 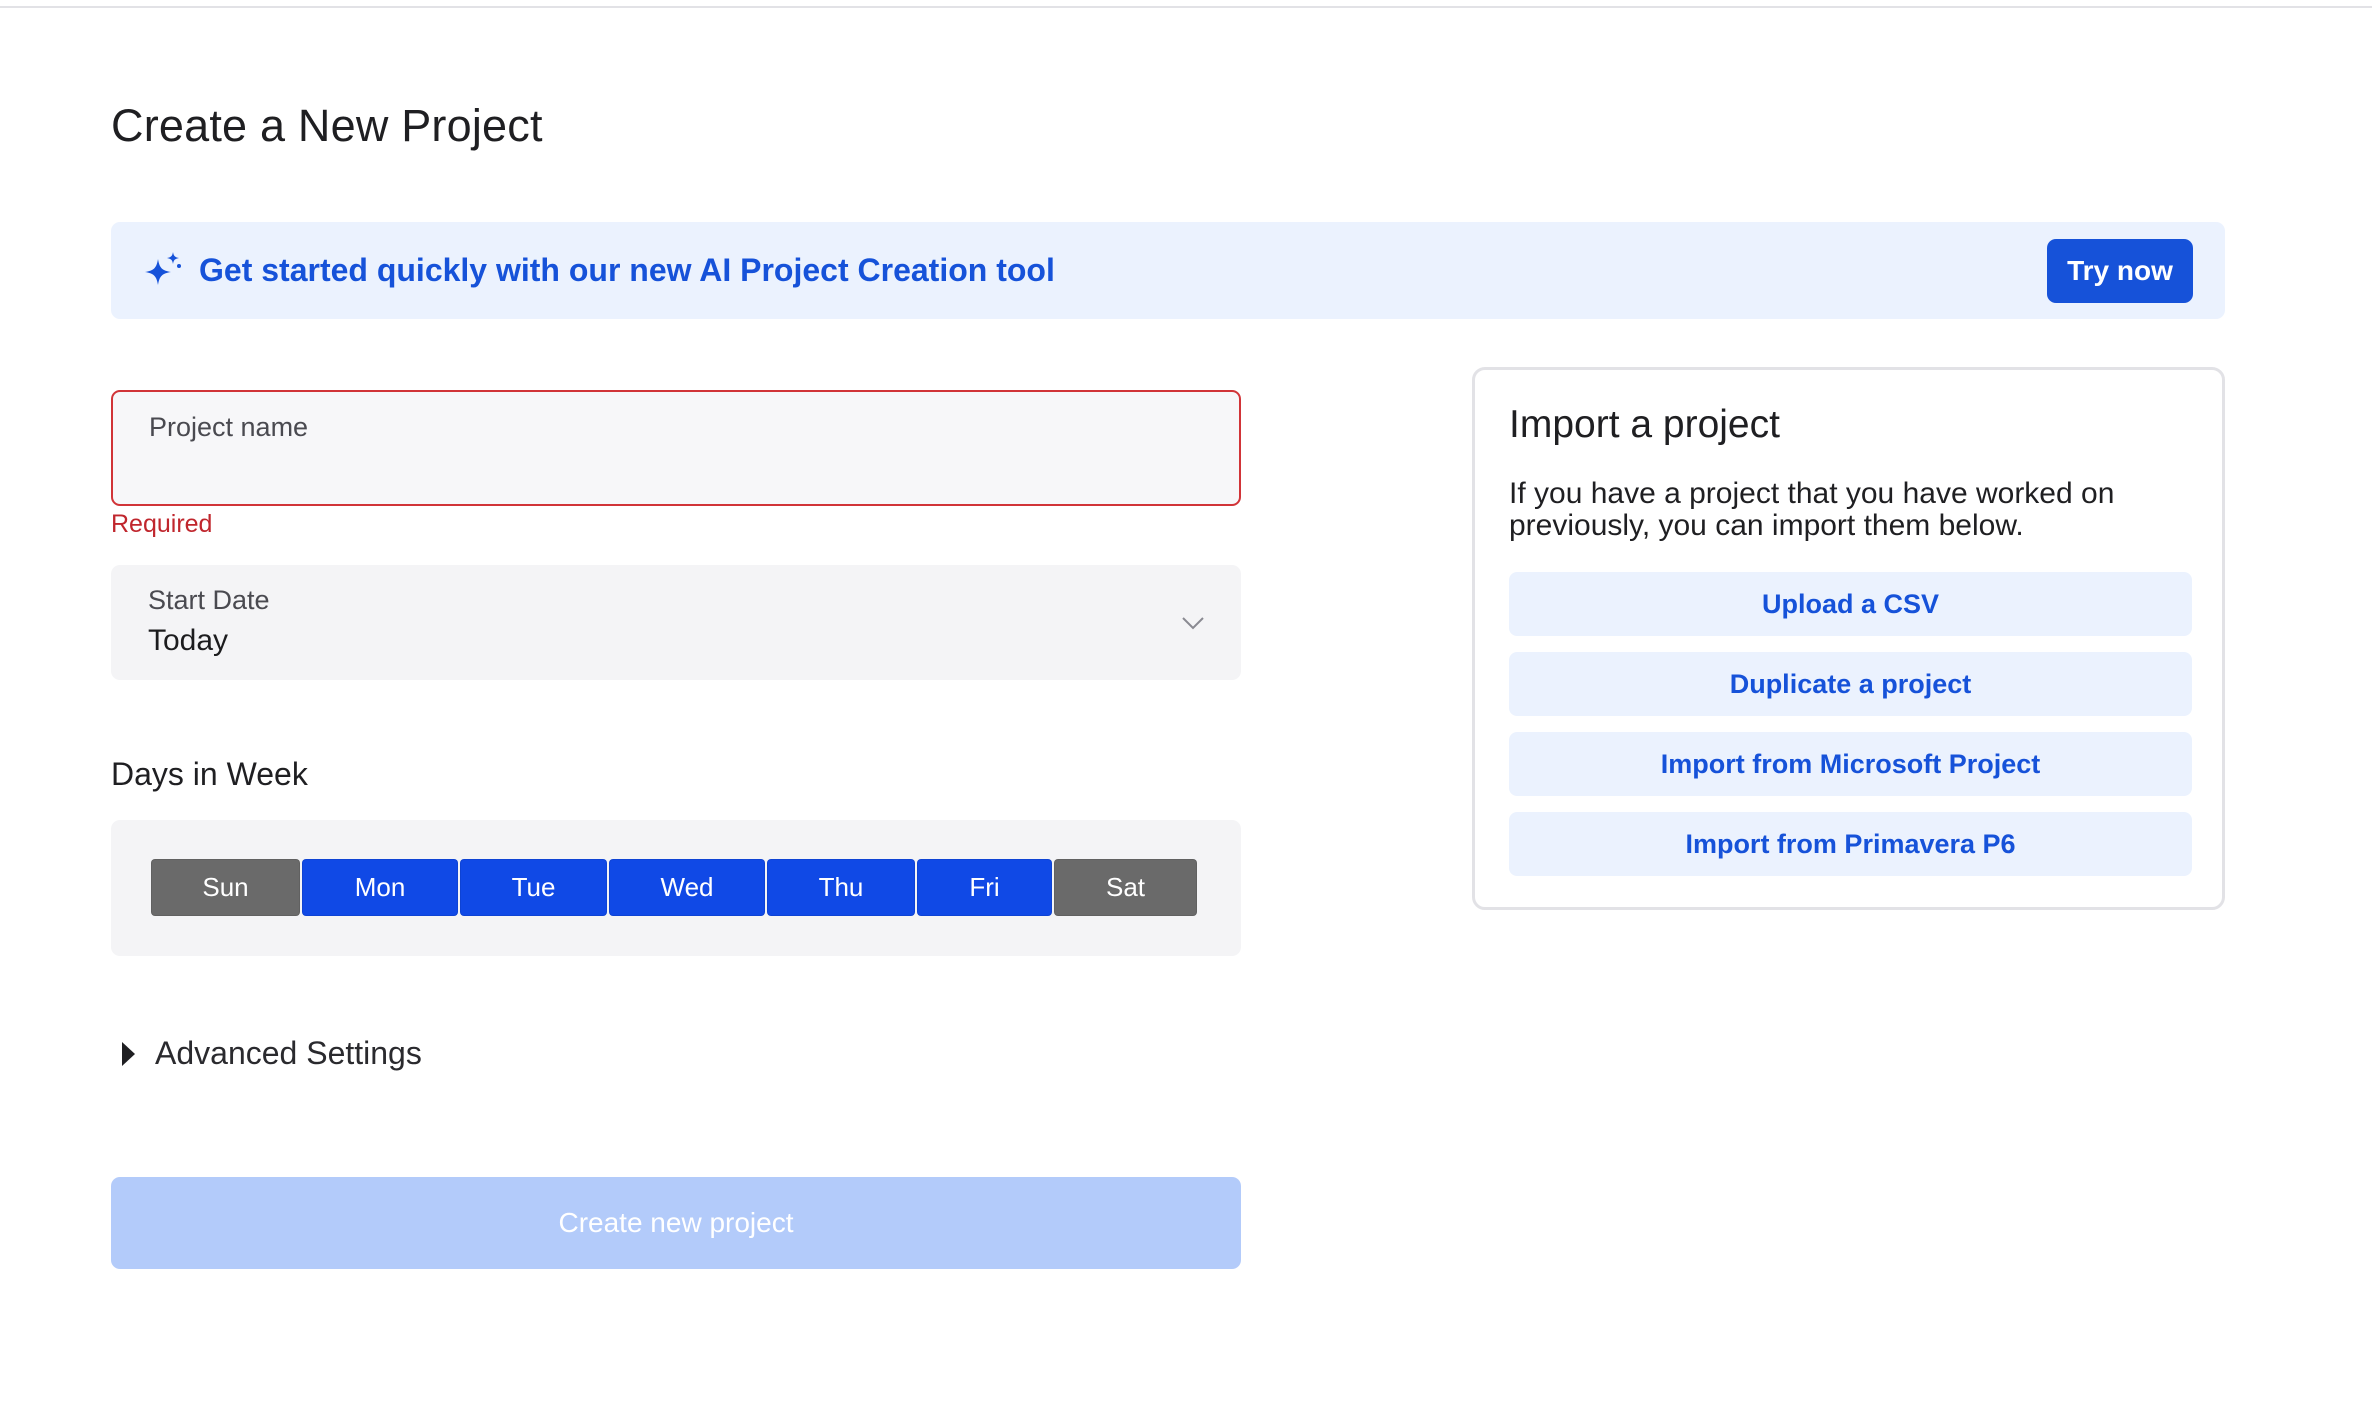 I want to click on advanced-settings-toggle: Advanced Settings, so click(x=272, y=1053).